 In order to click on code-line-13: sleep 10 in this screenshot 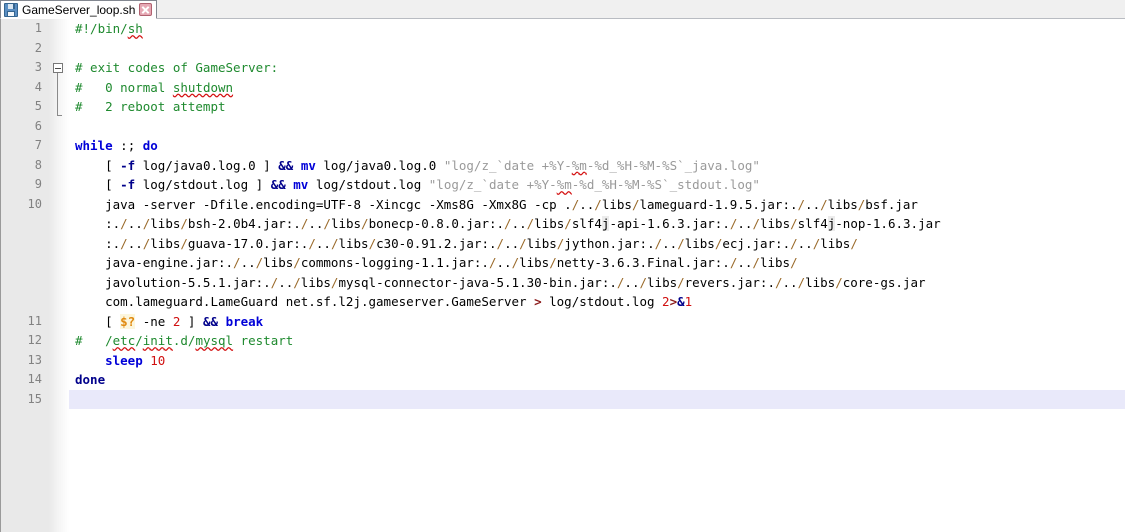, I will do `click(135, 360)`.